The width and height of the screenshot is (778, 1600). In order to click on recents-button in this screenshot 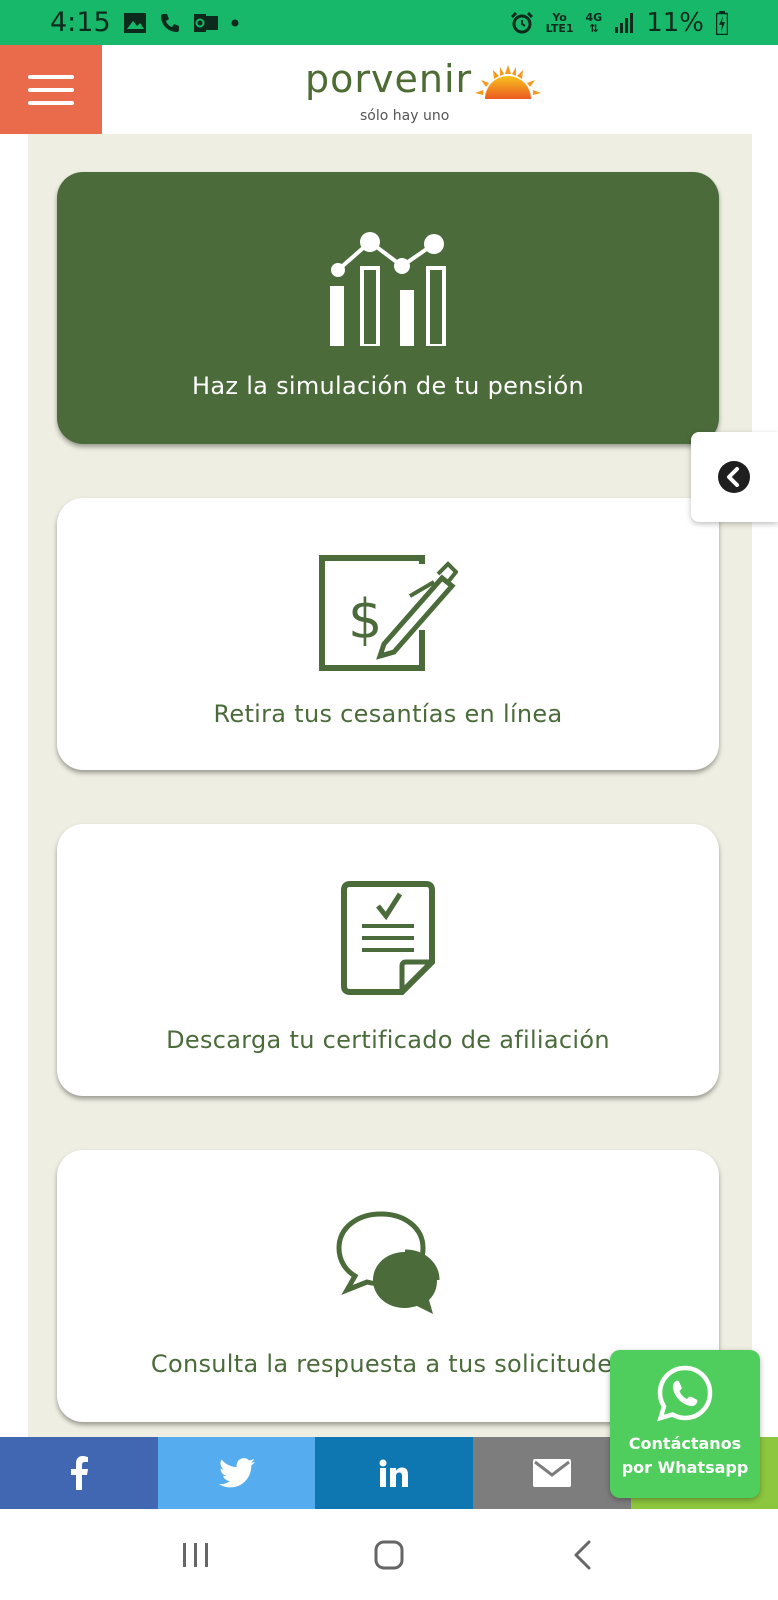, I will do `click(196, 1555)`.